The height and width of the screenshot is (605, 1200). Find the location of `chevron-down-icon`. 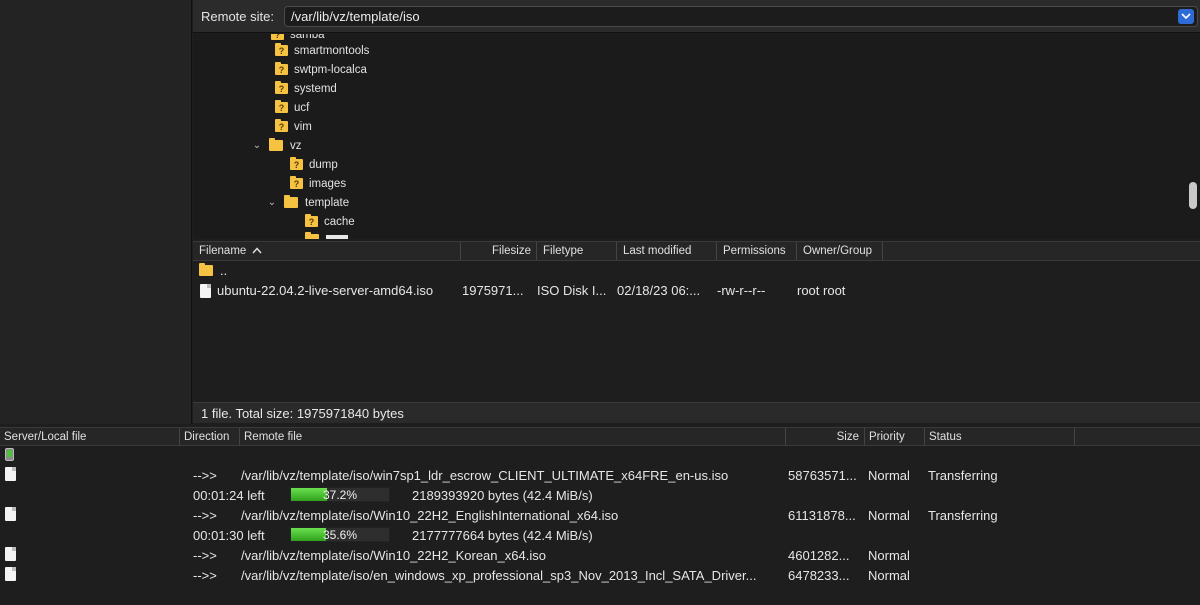

chevron-down-icon is located at coordinates (1185, 16).